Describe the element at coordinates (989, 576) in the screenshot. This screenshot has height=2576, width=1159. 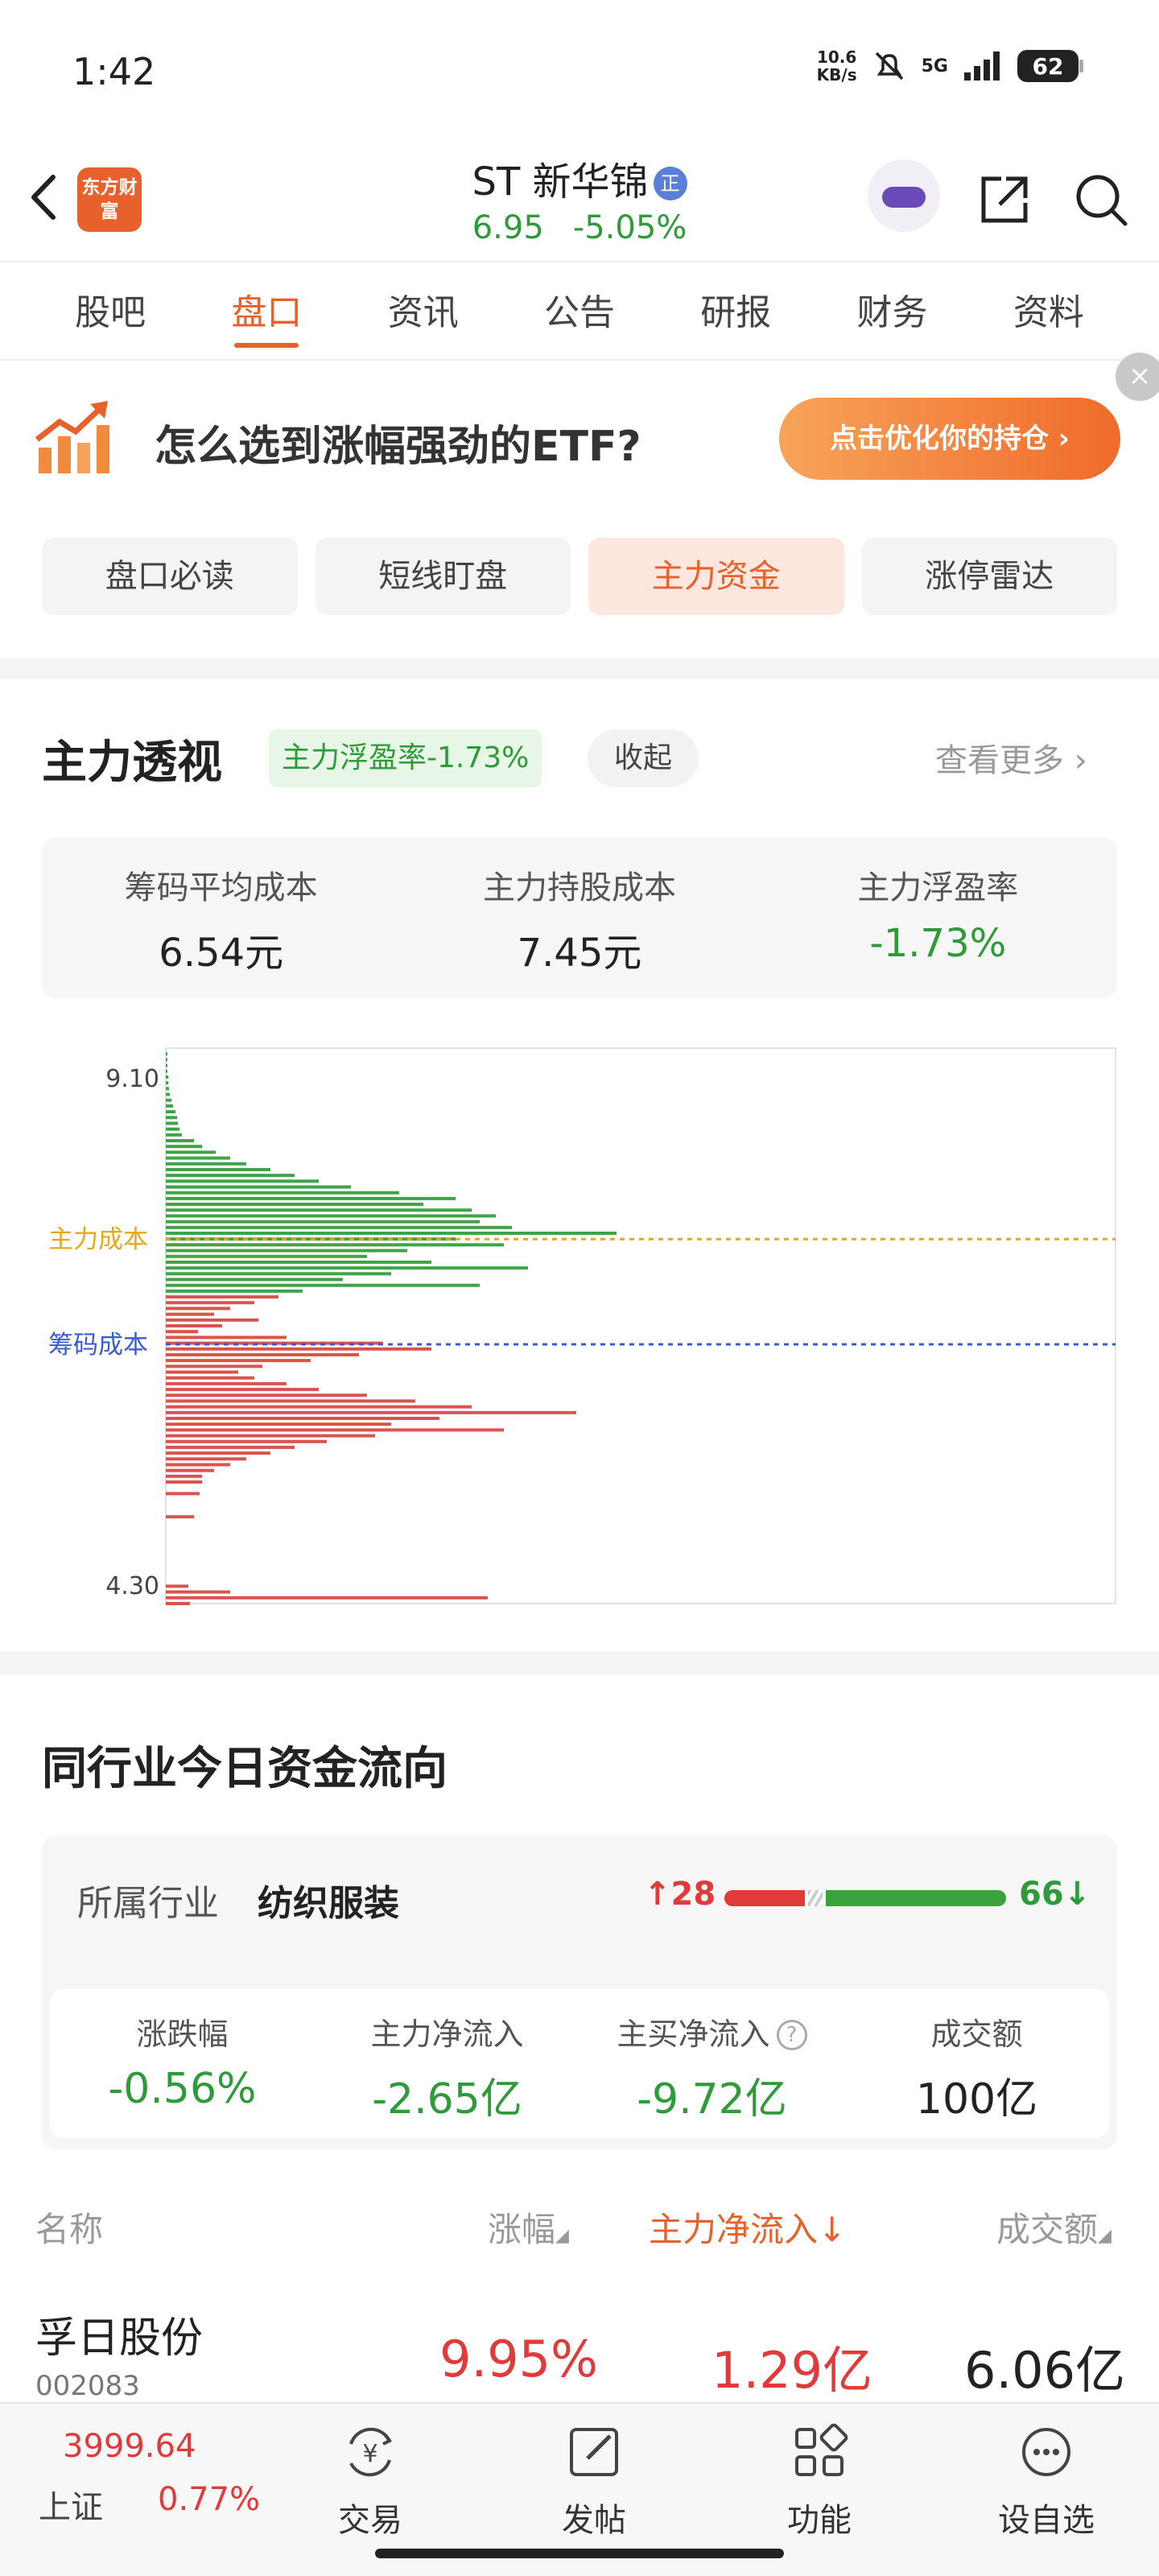
I see `subtab-limit-up-radar: 涨停雷达` at that location.